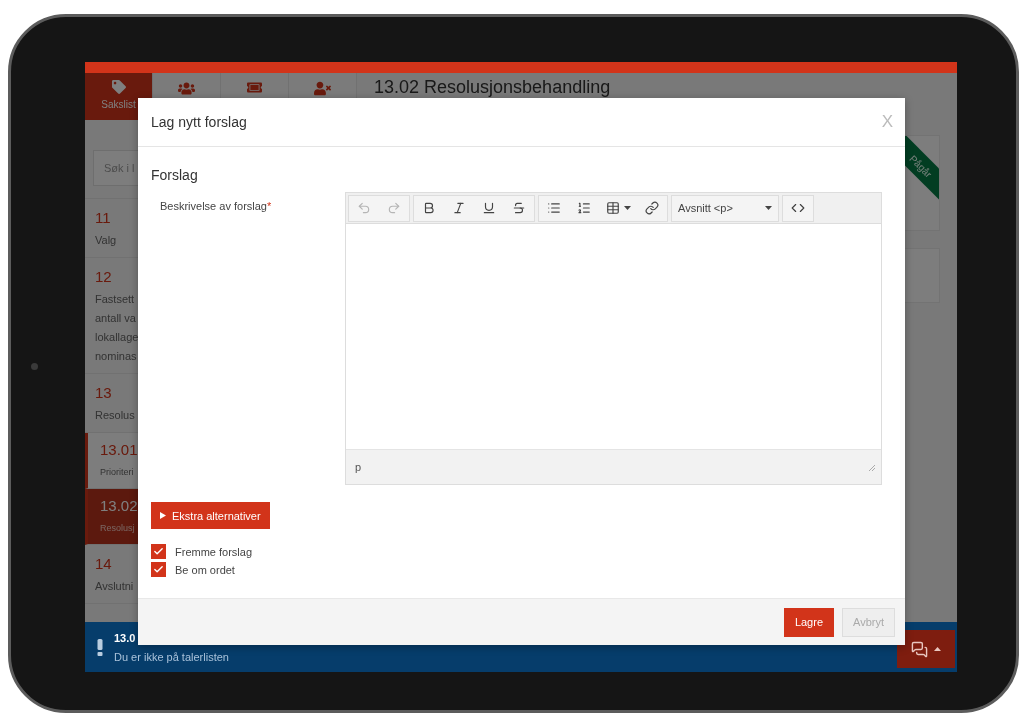 This screenshot has width=1019, height=713. What do you see at coordinates (364, 208) in the screenshot?
I see `undo-icon` at bounding box center [364, 208].